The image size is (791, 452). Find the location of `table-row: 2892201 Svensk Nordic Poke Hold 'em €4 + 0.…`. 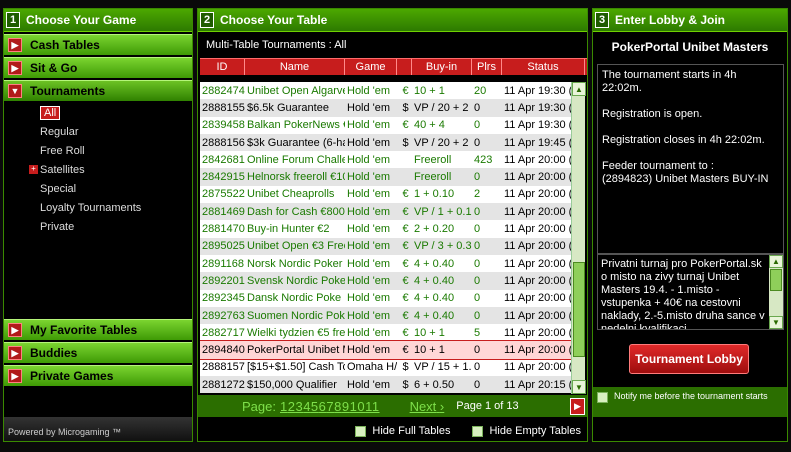

table-row: 2892201 Svensk Nordic Poke Hold 'em €4 + 0.… is located at coordinates (386, 281).